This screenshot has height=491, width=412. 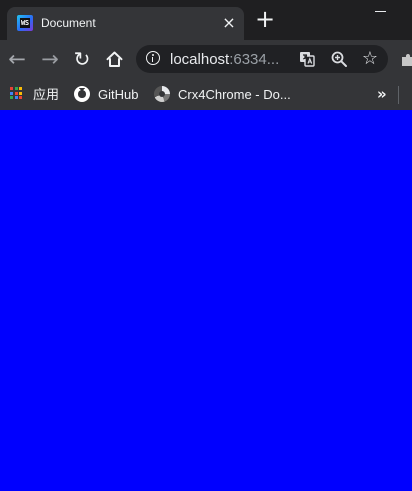 What do you see at coordinates (398, 95) in the screenshot?
I see `bookmarks-divider` at bounding box center [398, 95].